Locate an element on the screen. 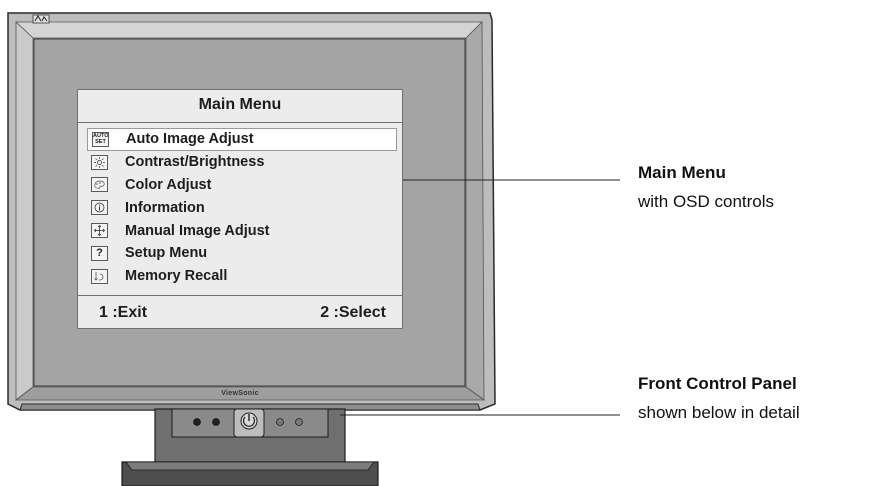 This screenshot has width=895, height=486. bezel-left-bevel is located at coordinates (24, 211).